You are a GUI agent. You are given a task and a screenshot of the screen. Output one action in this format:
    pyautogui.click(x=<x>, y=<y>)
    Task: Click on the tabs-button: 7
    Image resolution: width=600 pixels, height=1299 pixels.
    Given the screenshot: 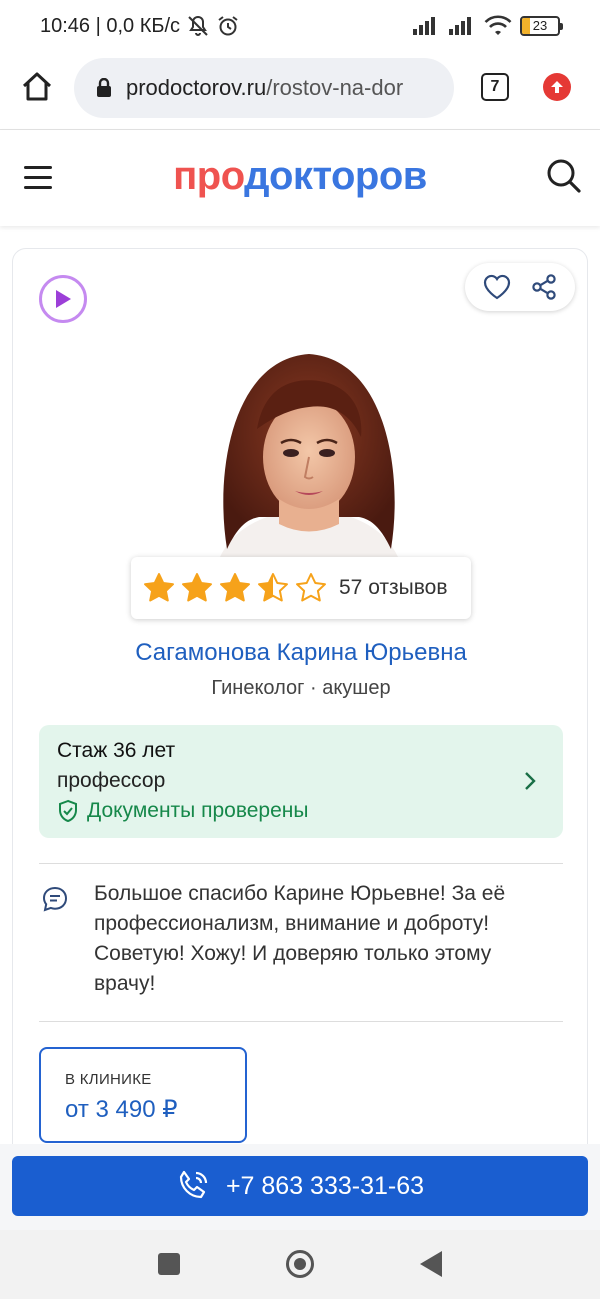 What is the action you would take?
    pyautogui.click(x=495, y=87)
    